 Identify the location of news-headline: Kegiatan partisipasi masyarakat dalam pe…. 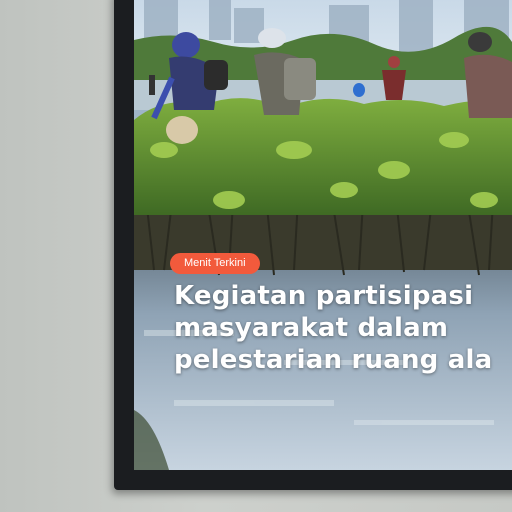
(343, 328).